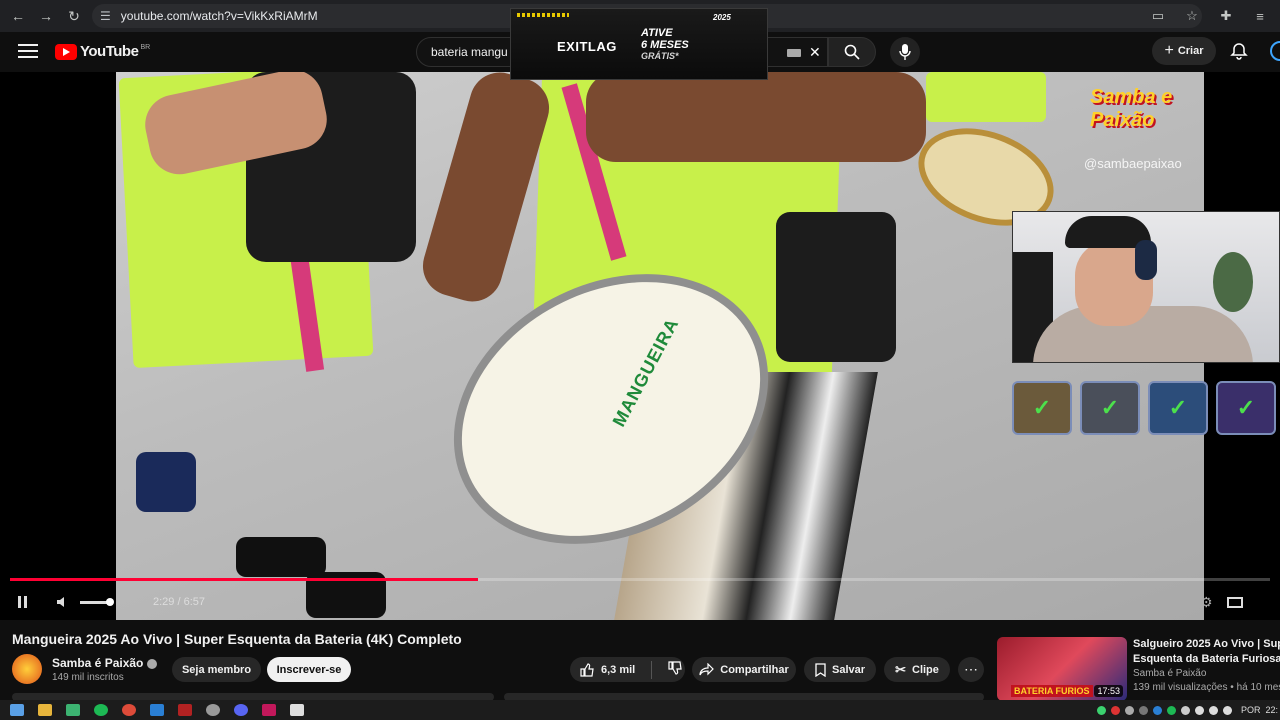  What do you see at coordinates (794, 53) in the screenshot?
I see `keyboard-icon` at bounding box center [794, 53].